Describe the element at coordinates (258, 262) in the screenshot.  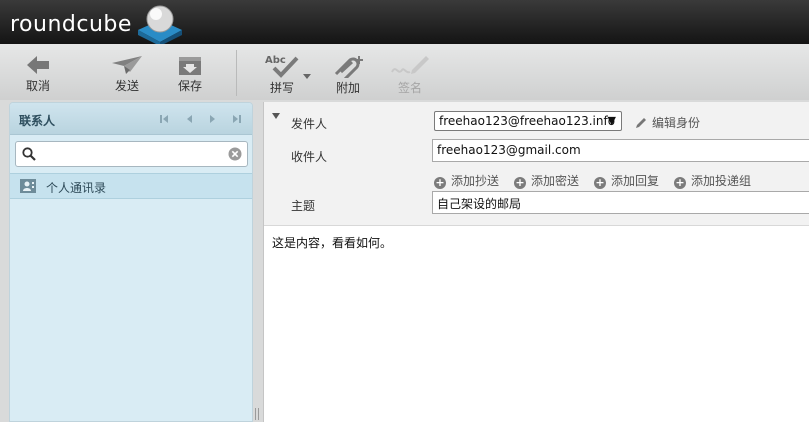
I see `panel-splitter` at that location.